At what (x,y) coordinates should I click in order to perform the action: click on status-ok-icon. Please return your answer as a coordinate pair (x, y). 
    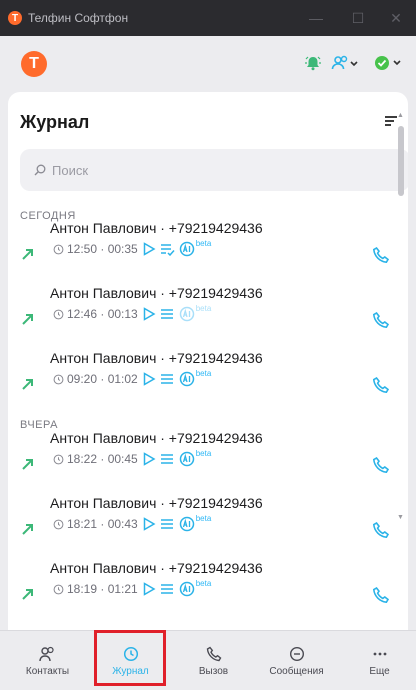
    Looking at the image, I should click on (391, 63).